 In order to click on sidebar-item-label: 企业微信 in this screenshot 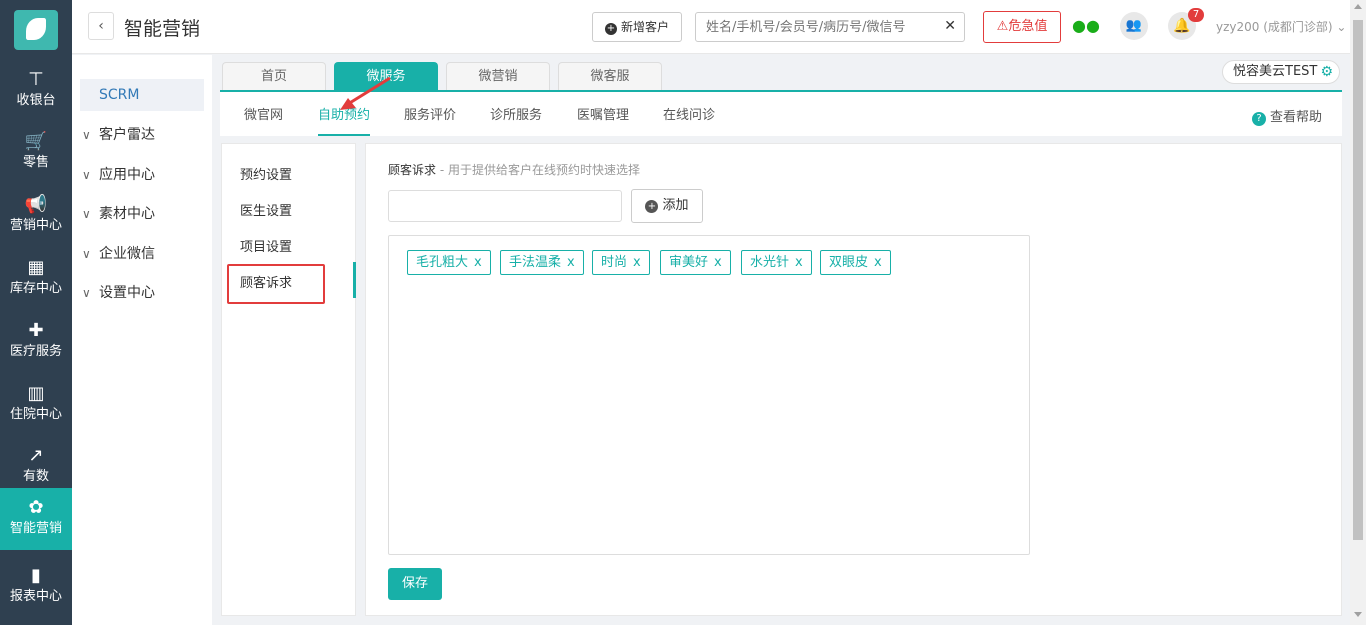, I will do `click(127, 254)`.